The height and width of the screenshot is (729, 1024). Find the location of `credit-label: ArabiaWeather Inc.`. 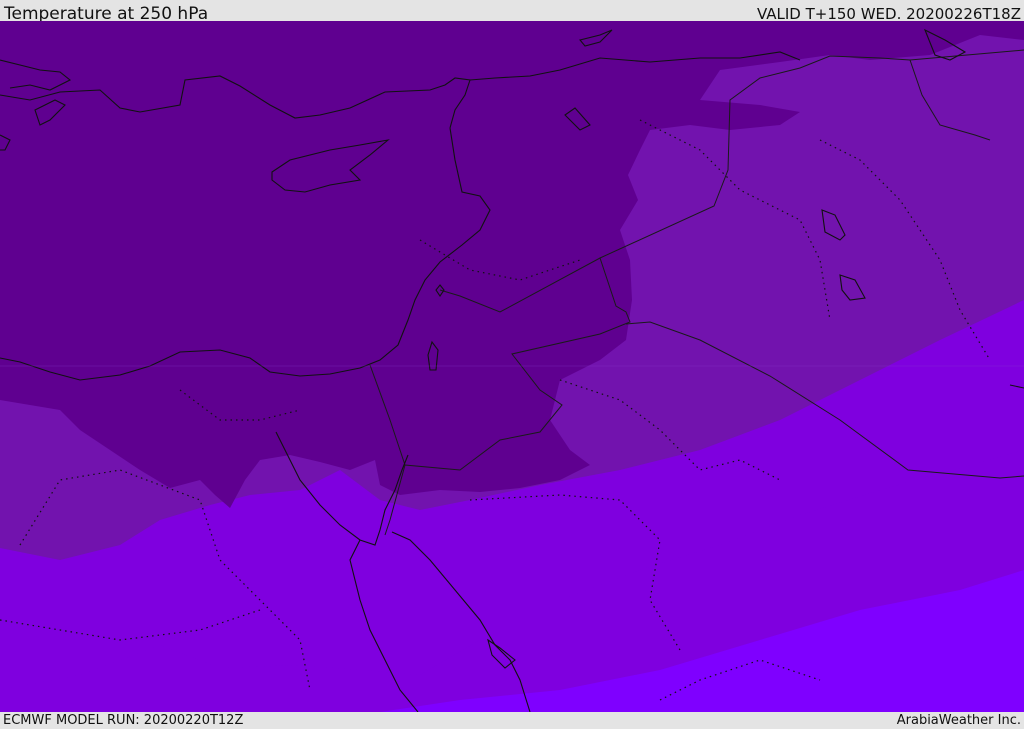

credit-label: ArabiaWeather Inc. is located at coordinates (958, 720).